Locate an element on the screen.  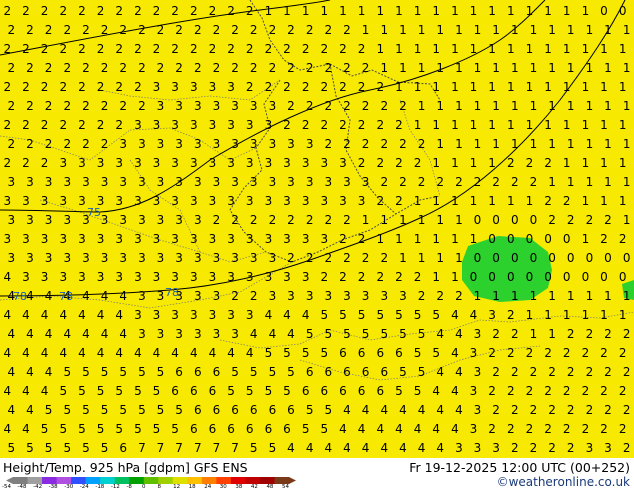
color-scale-tick: -18 is located at coordinates (100, 487).